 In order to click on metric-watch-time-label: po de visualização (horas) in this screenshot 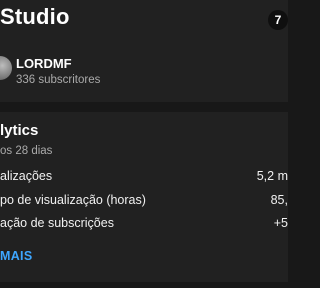, I will do `click(73, 200)`.